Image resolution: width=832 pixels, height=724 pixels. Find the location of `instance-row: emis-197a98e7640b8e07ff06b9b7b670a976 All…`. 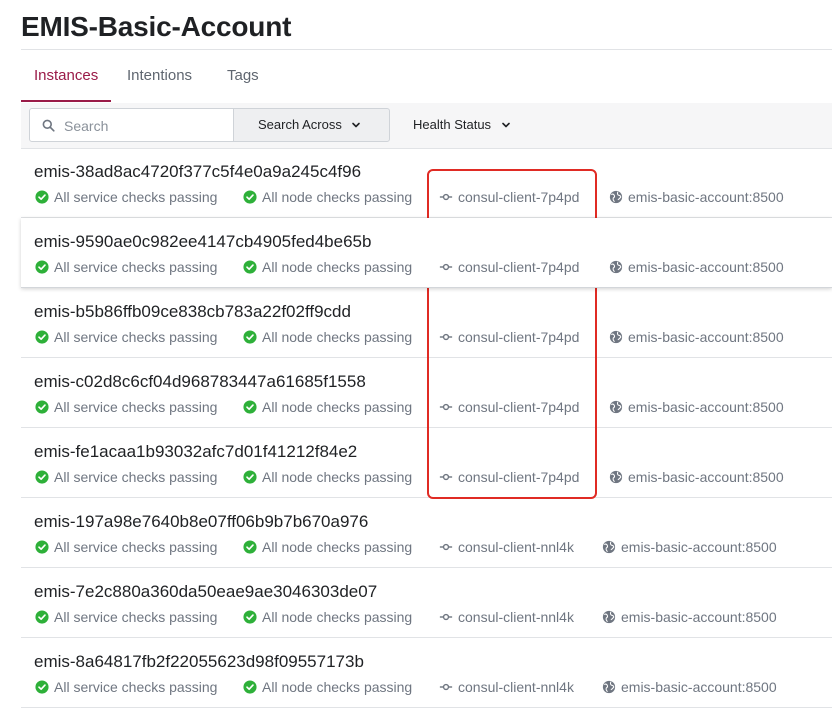

instance-row: emis-197a98e7640b8e07ff06b9b7b670a976 All… is located at coordinates (426, 533).